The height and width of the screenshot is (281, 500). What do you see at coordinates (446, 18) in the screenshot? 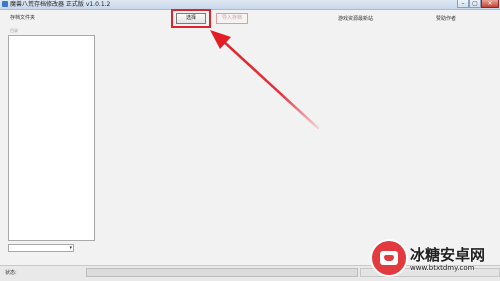
I see `sponsor-author-link: 赞助作者` at bounding box center [446, 18].